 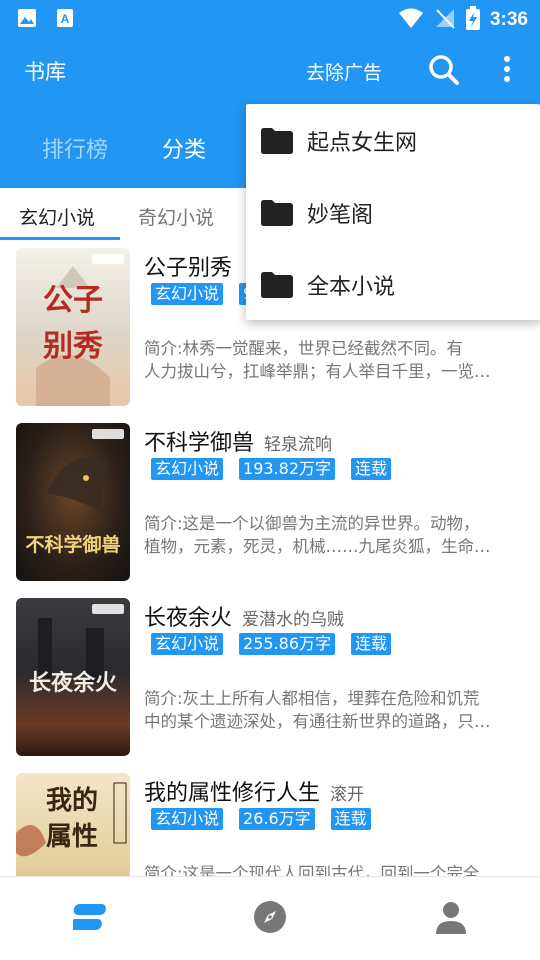 What do you see at coordinates (72, 837) in the screenshot?
I see `svg-text: 属性` at bounding box center [72, 837].